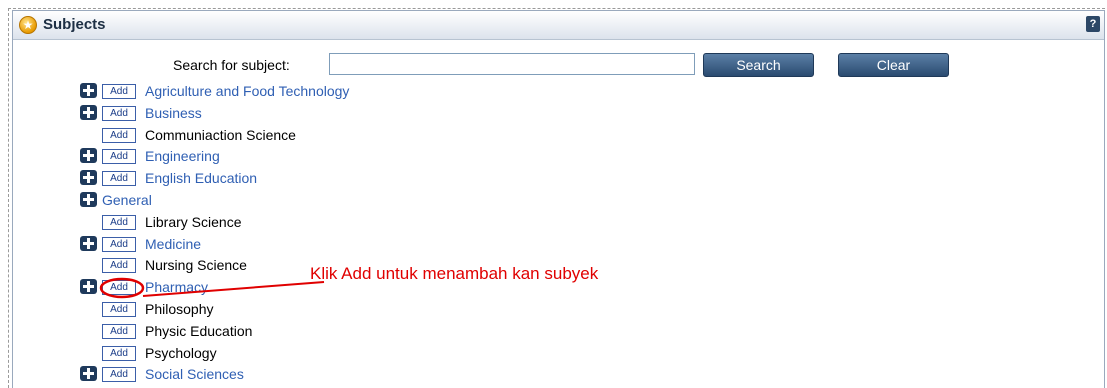  What do you see at coordinates (193, 221) in the screenshot?
I see `subject-label: Library Science` at bounding box center [193, 221].